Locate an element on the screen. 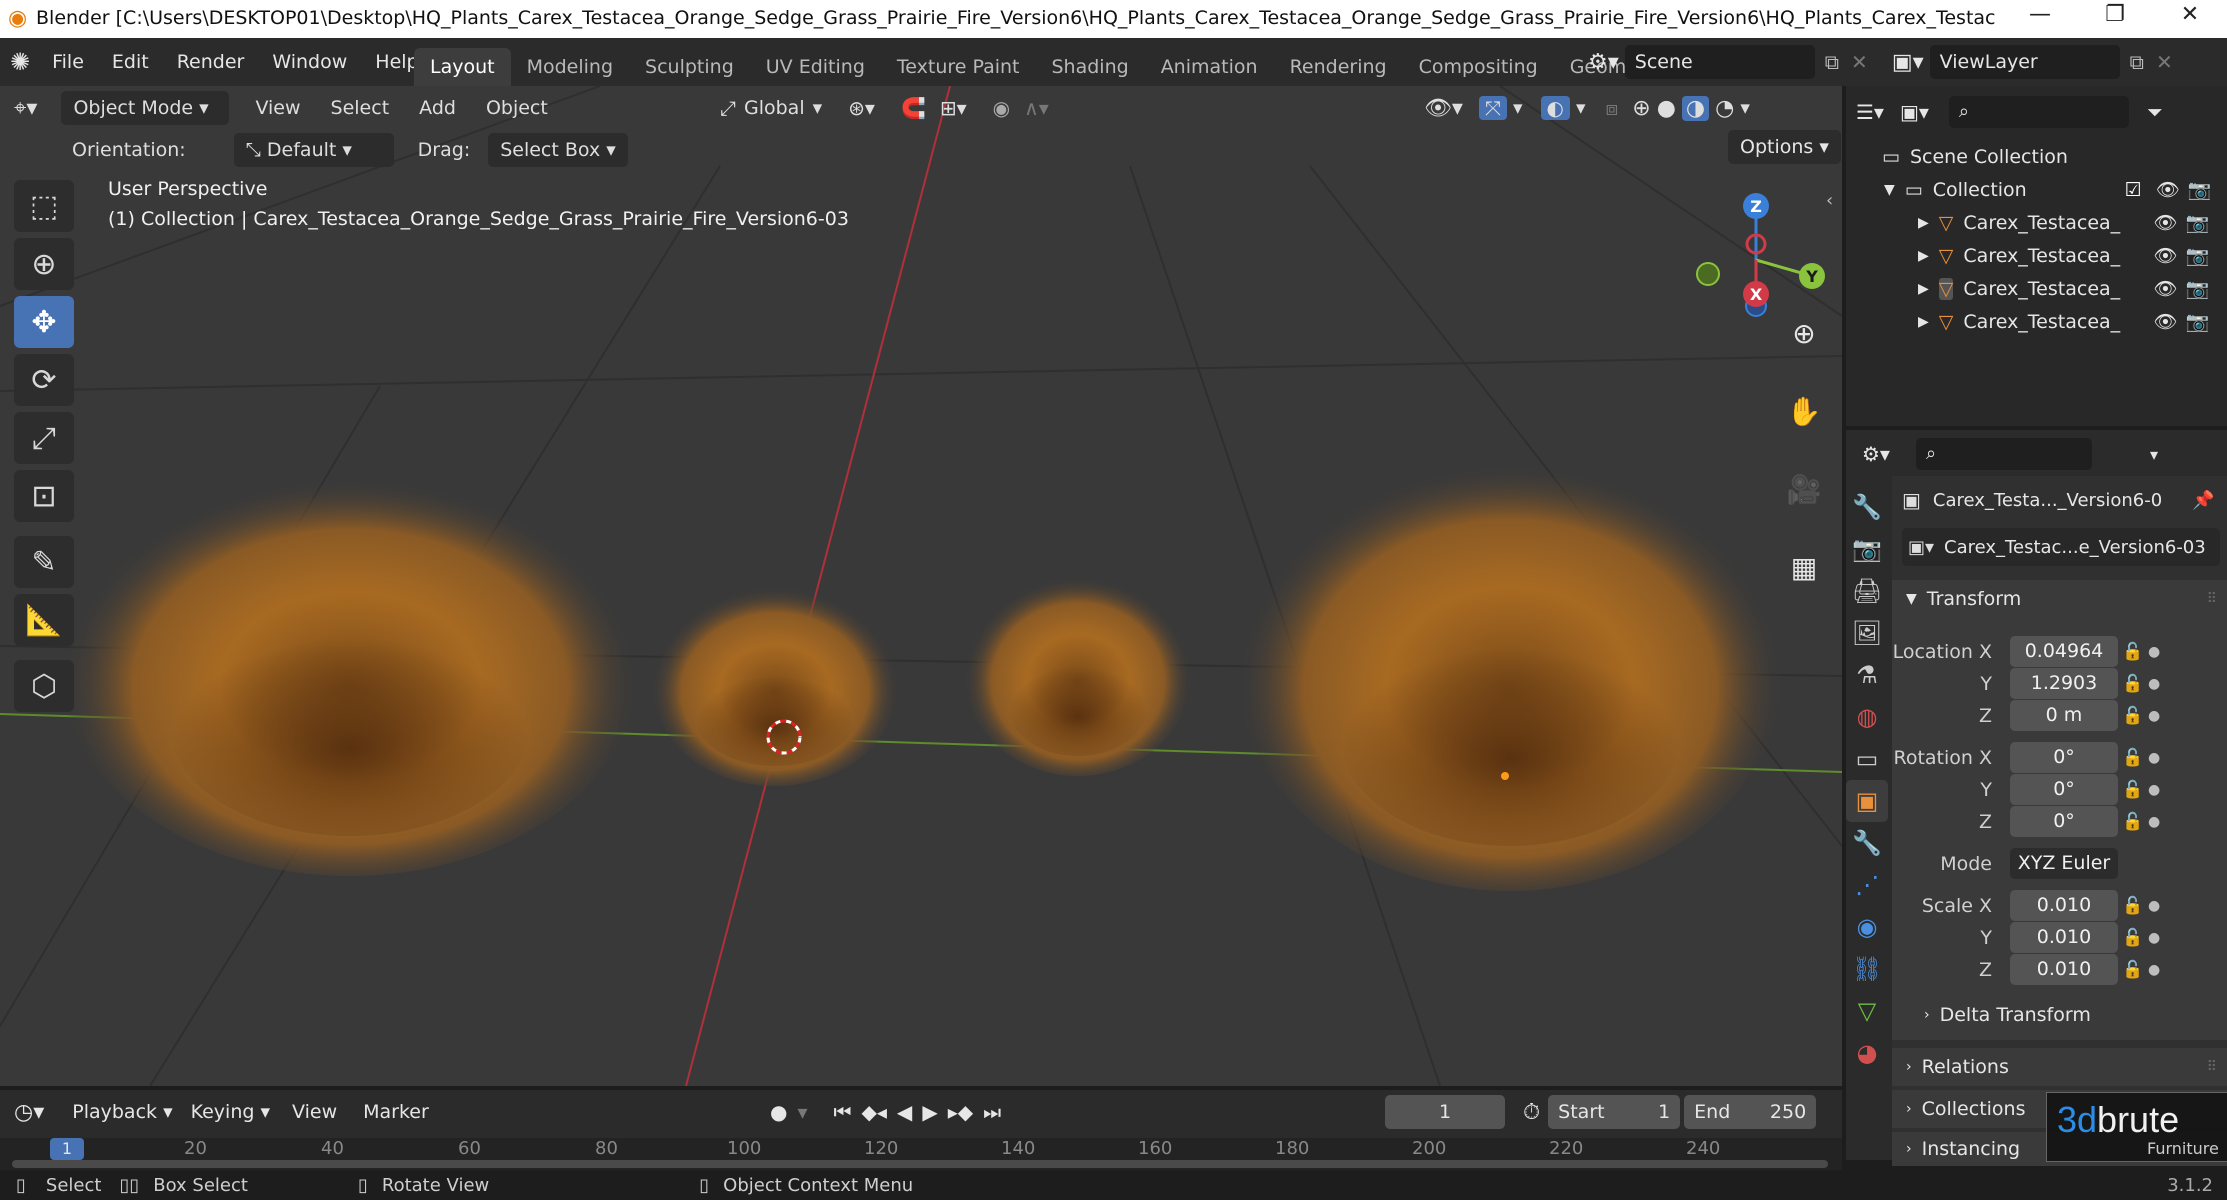  outliner-item-active: ▶ ▽ Carex_Testacea_ 👁 📷 is located at coordinates (2036, 288).